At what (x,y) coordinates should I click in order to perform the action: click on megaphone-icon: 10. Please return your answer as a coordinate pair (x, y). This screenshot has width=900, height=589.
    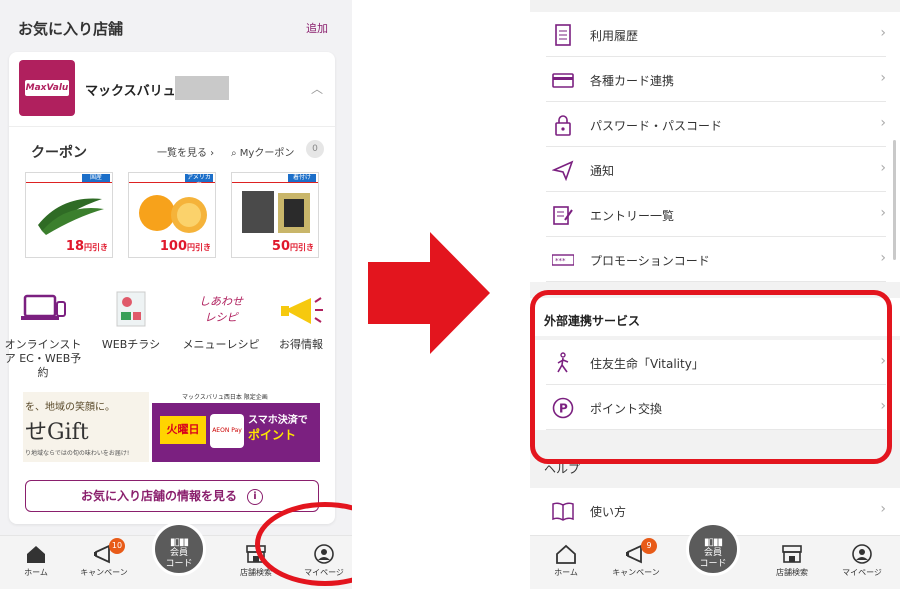
    Looking at the image, I should click on (109, 551).